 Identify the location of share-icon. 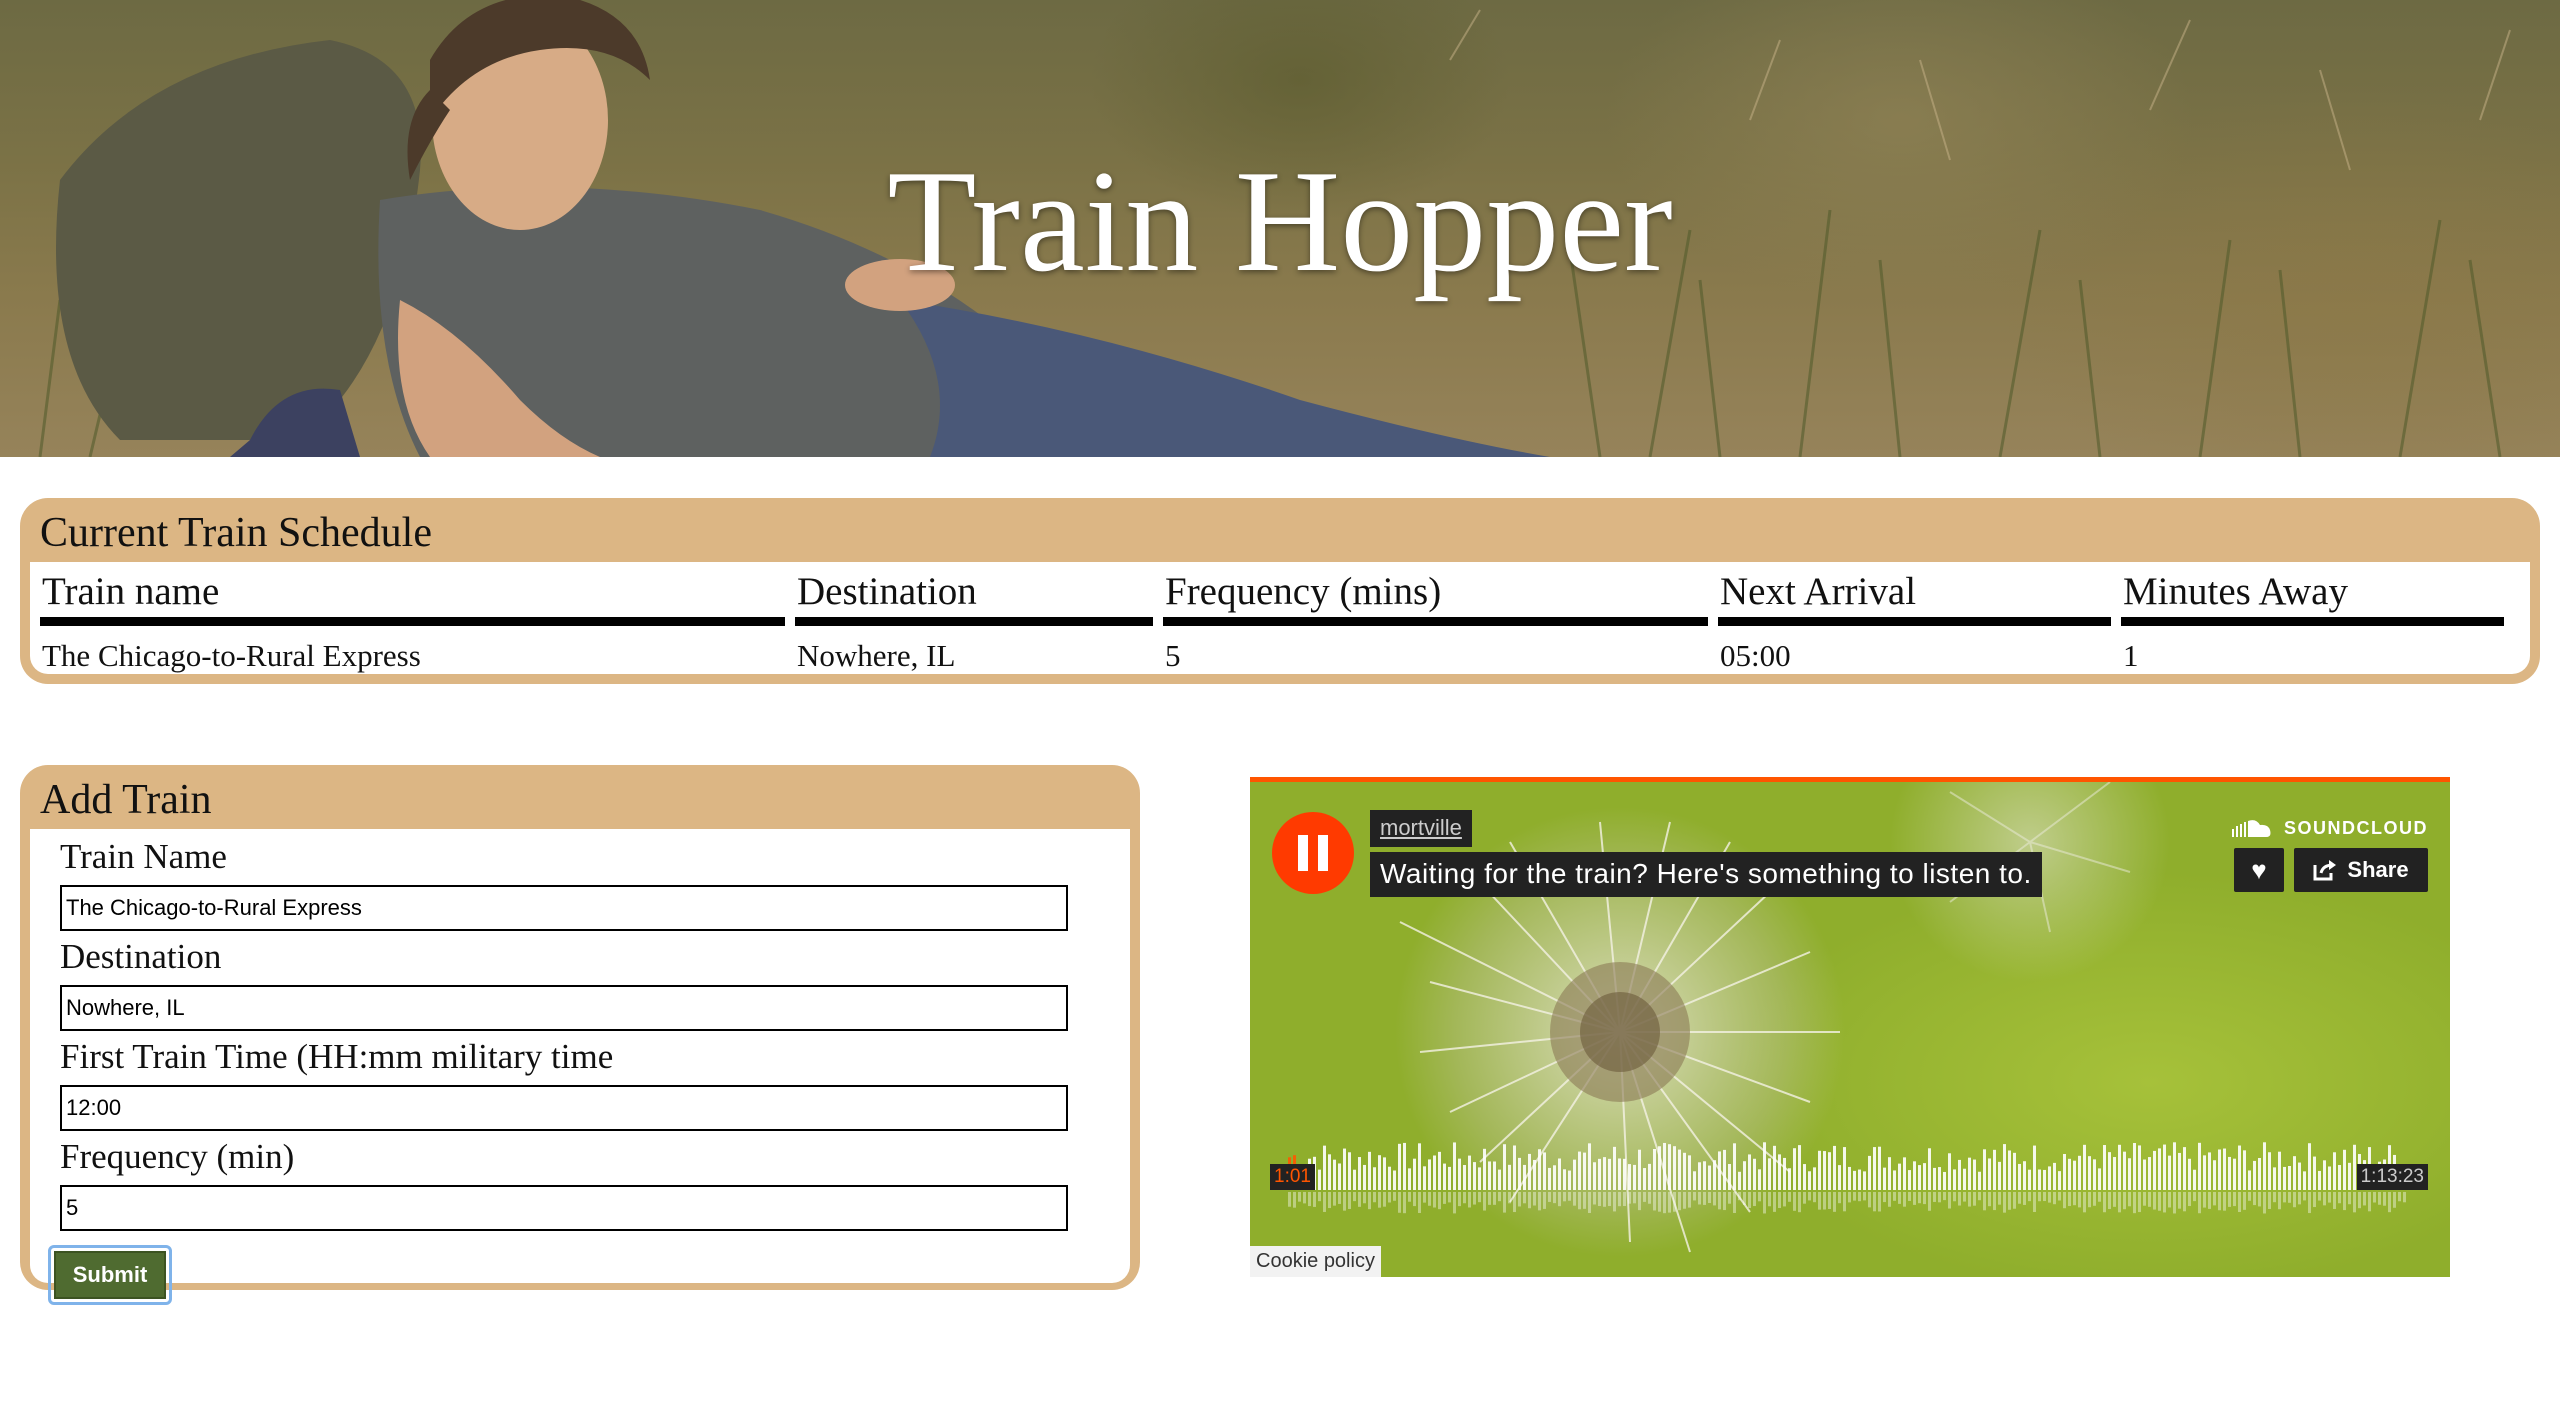
(2325, 870).